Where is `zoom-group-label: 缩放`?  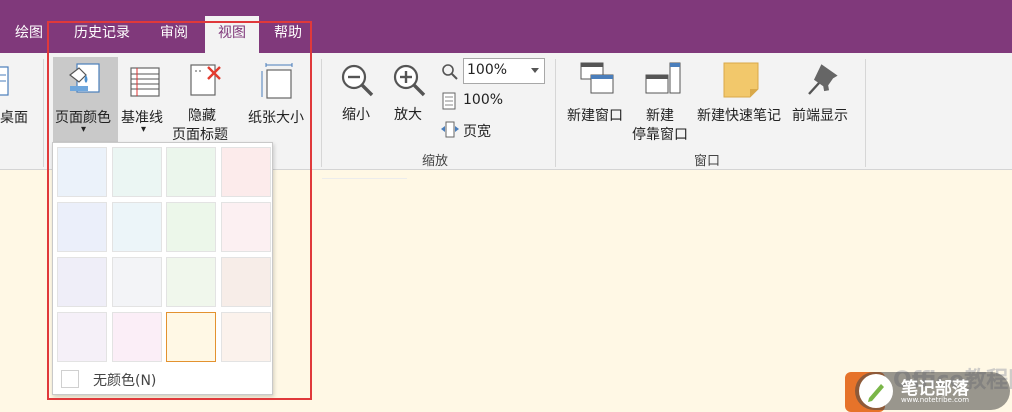 zoom-group-label: 缩放 is located at coordinates (435, 161).